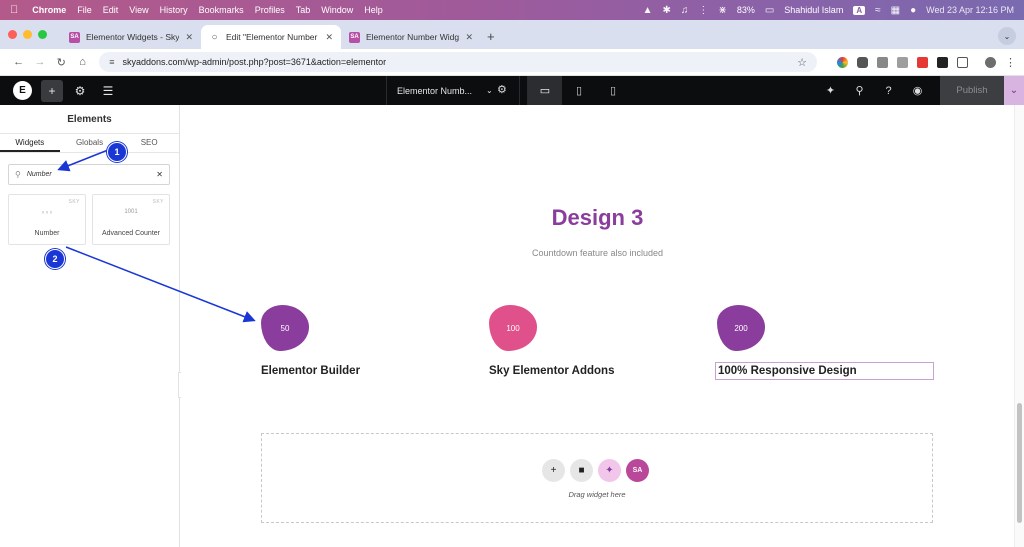 This screenshot has width=1024, height=547. Describe the element at coordinates (1007, 36) in the screenshot. I see `tab-search-button: ⌄` at that location.